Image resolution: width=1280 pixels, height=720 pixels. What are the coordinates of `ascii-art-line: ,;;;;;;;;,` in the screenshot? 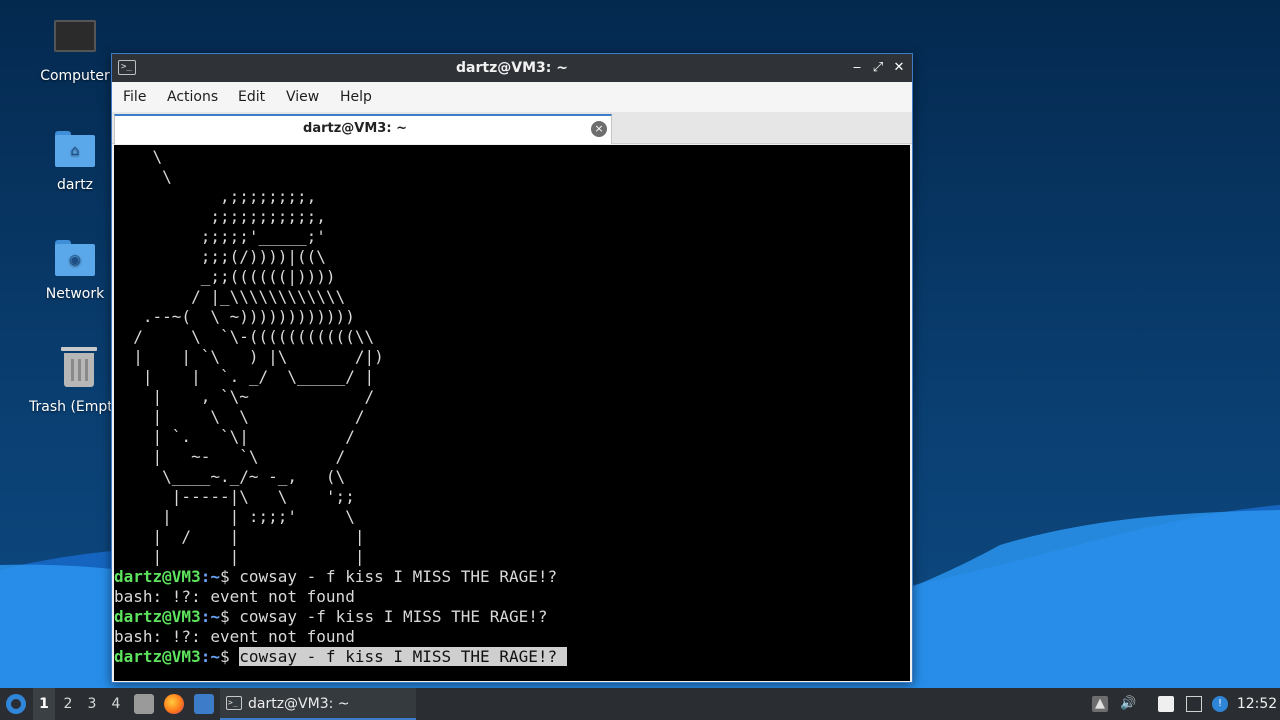 It's located at (215, 196).